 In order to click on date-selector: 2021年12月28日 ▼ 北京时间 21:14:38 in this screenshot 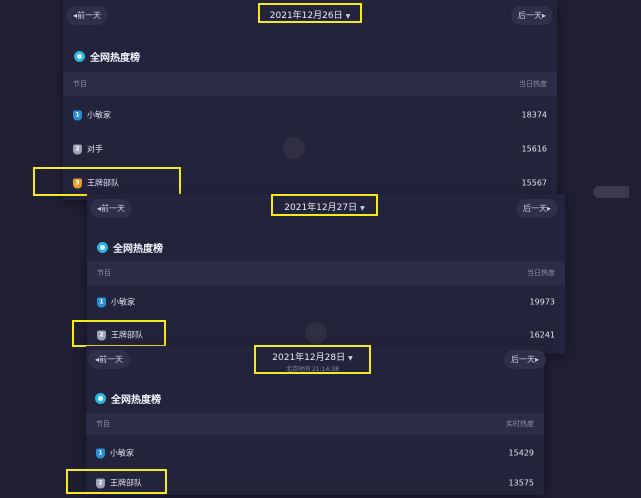, I will do `click(312, 359)`.